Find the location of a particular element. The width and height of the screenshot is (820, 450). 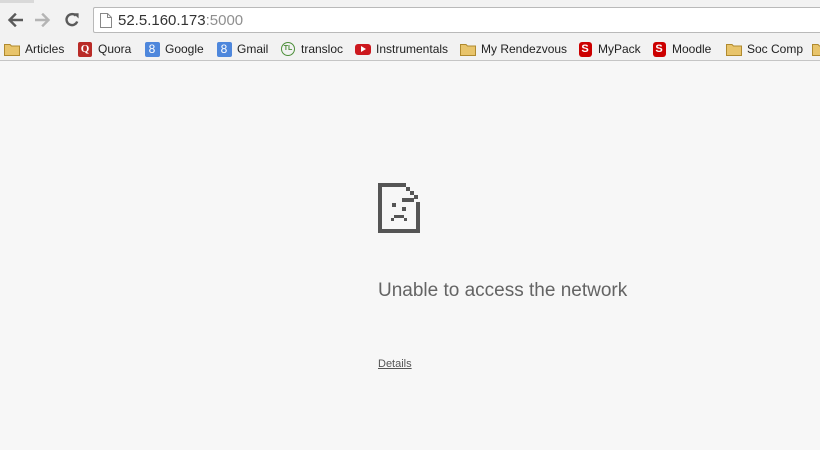

back-button is located at coordinates (15, 20).